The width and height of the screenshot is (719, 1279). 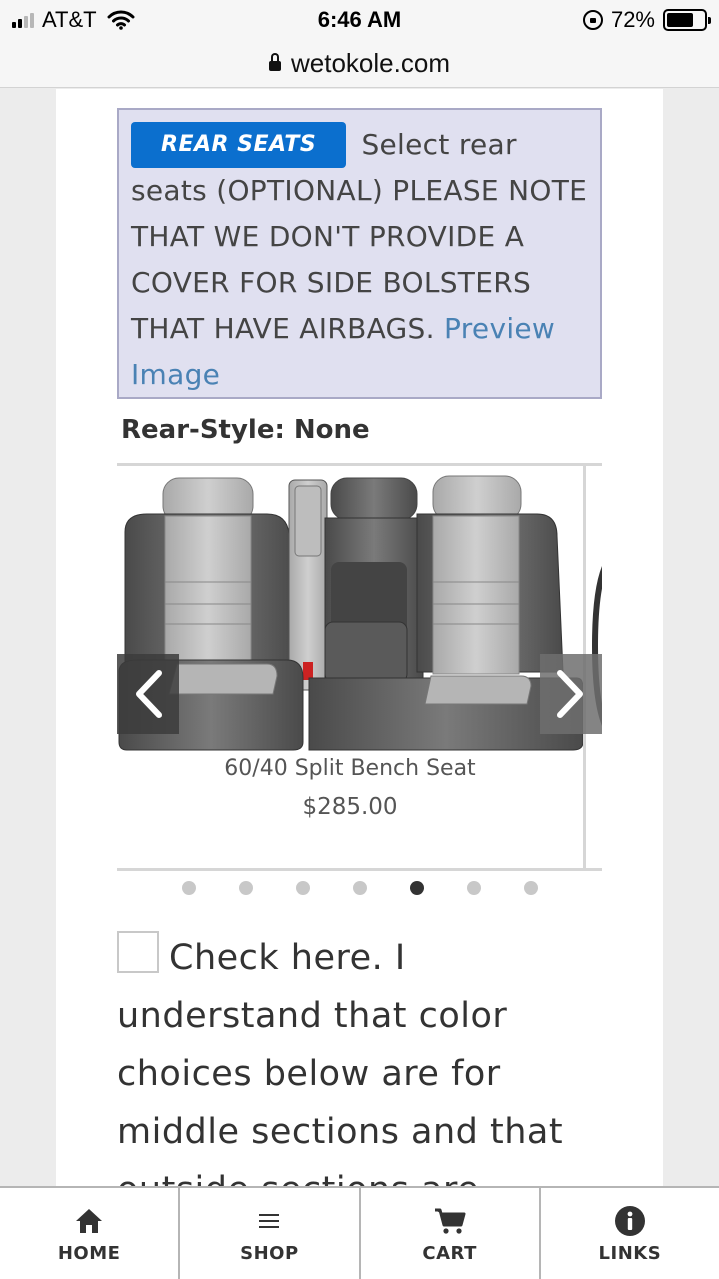 What do you see at coordinates (370, 63) in the screenshot?
I see `url-text: wetokole.com` at bounding box center [370, 63].